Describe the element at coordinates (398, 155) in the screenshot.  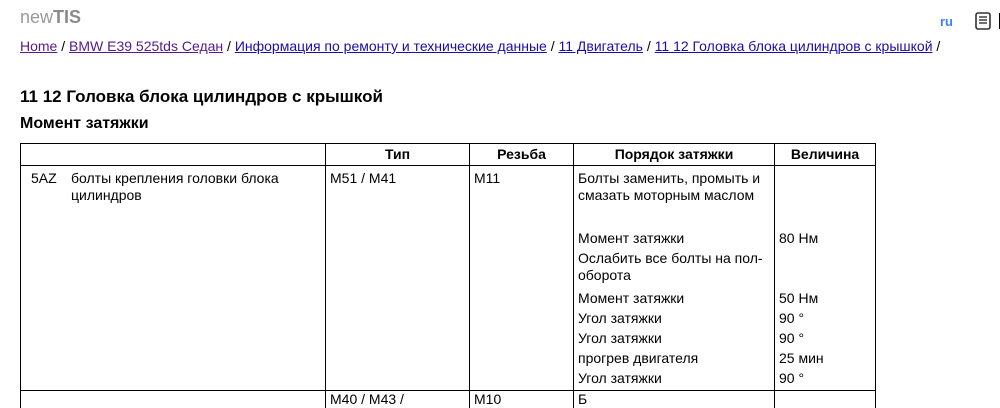
I see `col-header-type: Тип` at that location.